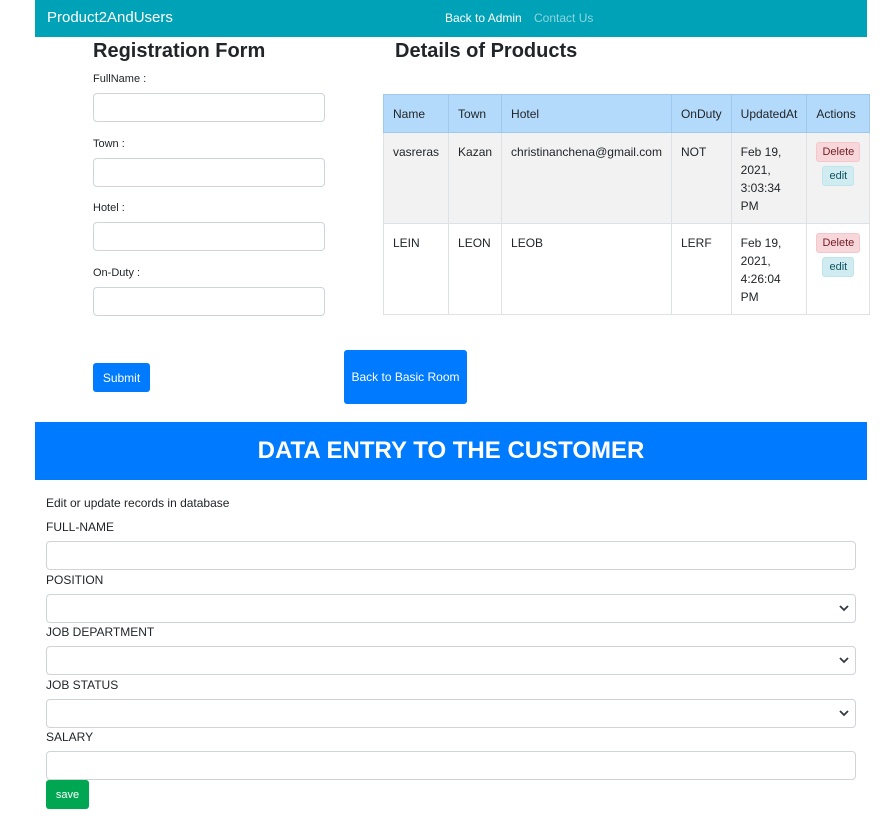 This screenshot has height=825, width=893. What do you see at coordinates (110, 17) in the screenshot?
I see `navbar-brand: Product2AndUsers` at bounding box center [110, 17].